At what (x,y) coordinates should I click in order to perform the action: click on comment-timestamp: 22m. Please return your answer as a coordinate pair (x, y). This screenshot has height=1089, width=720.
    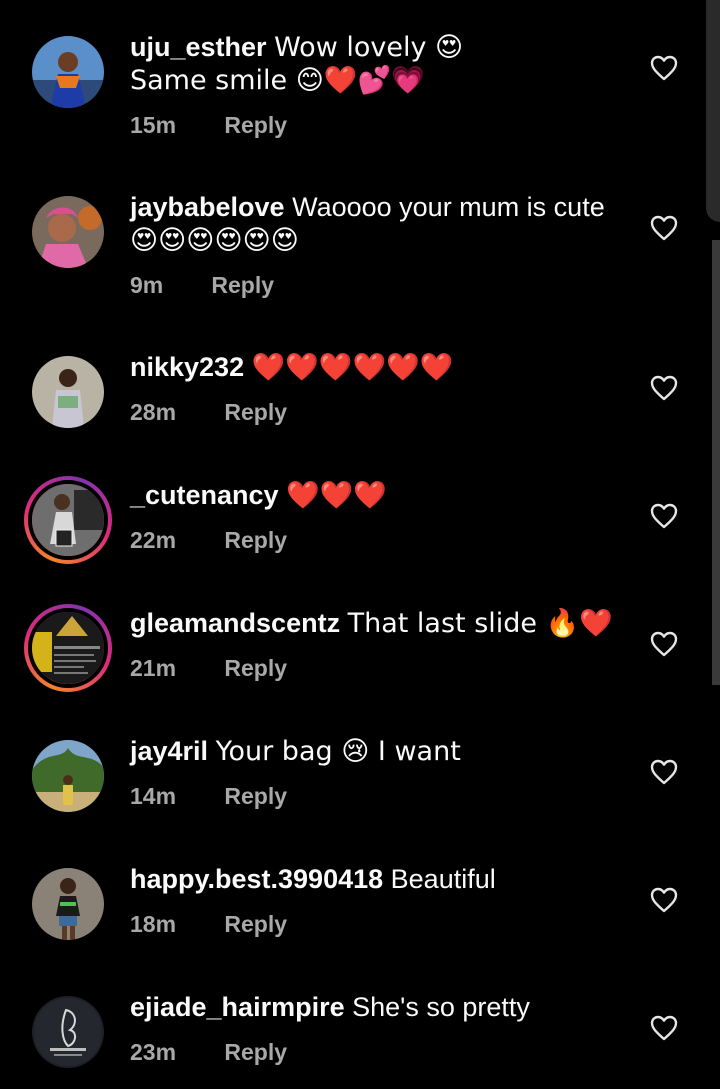
    Looking at the image, I should click on (153, 540).